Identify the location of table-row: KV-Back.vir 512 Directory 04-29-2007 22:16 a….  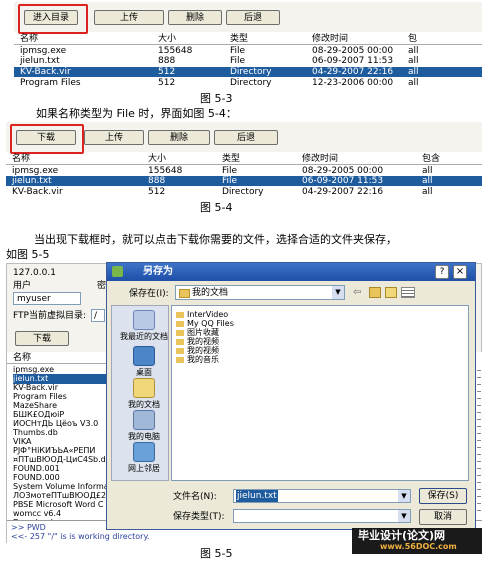
(244, 192).